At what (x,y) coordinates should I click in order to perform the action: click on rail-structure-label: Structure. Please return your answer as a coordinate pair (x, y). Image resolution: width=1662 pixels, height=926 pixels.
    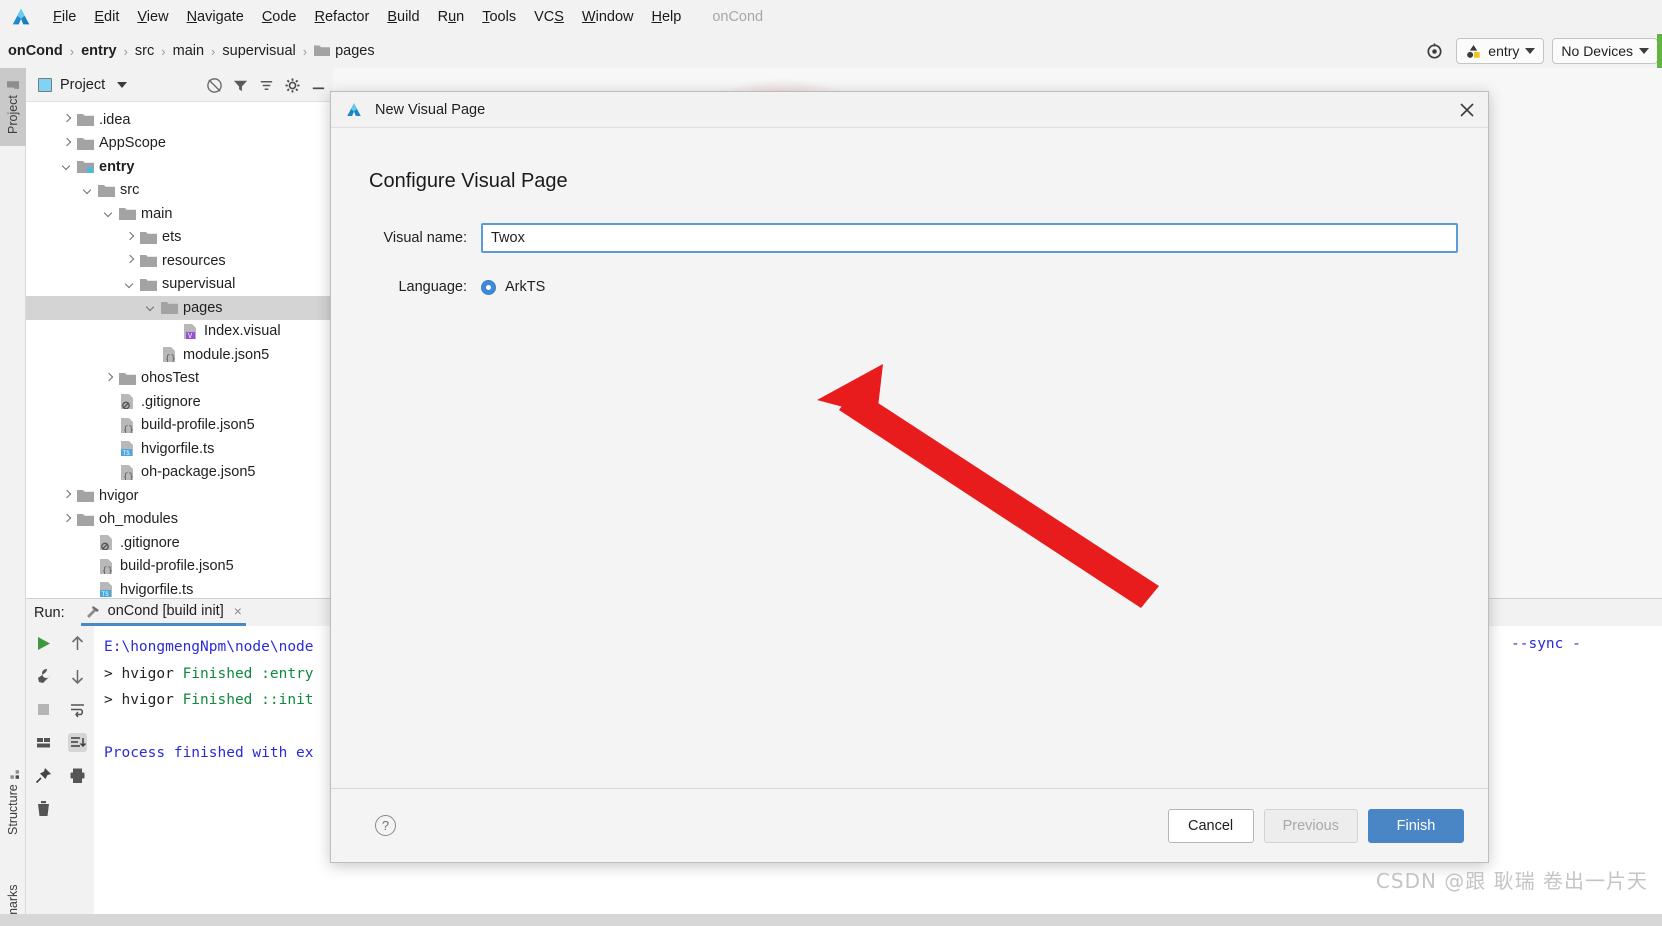
    Looking at the image, I should click on (13, 810).